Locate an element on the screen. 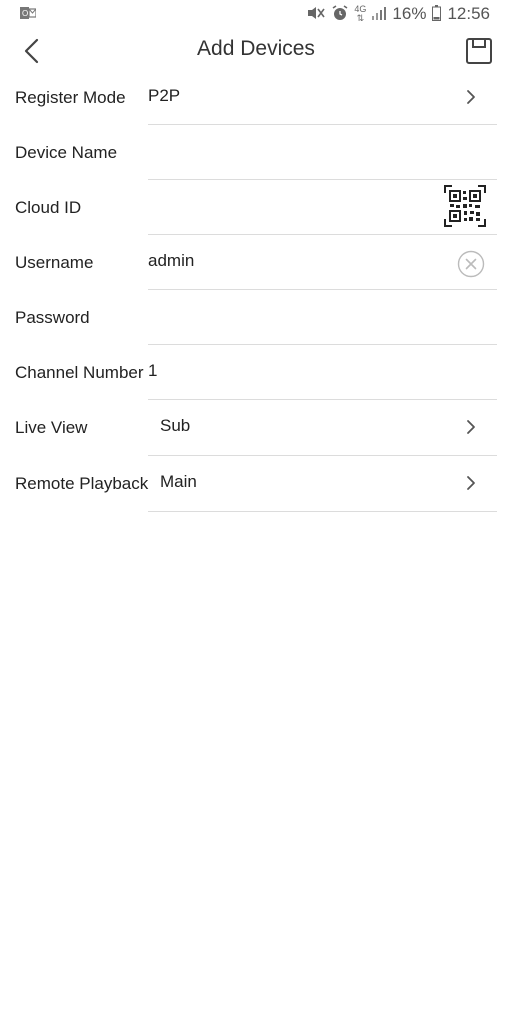 The image size is (512, 1024). outlook-icon: O is located at coordinates (28, 15).